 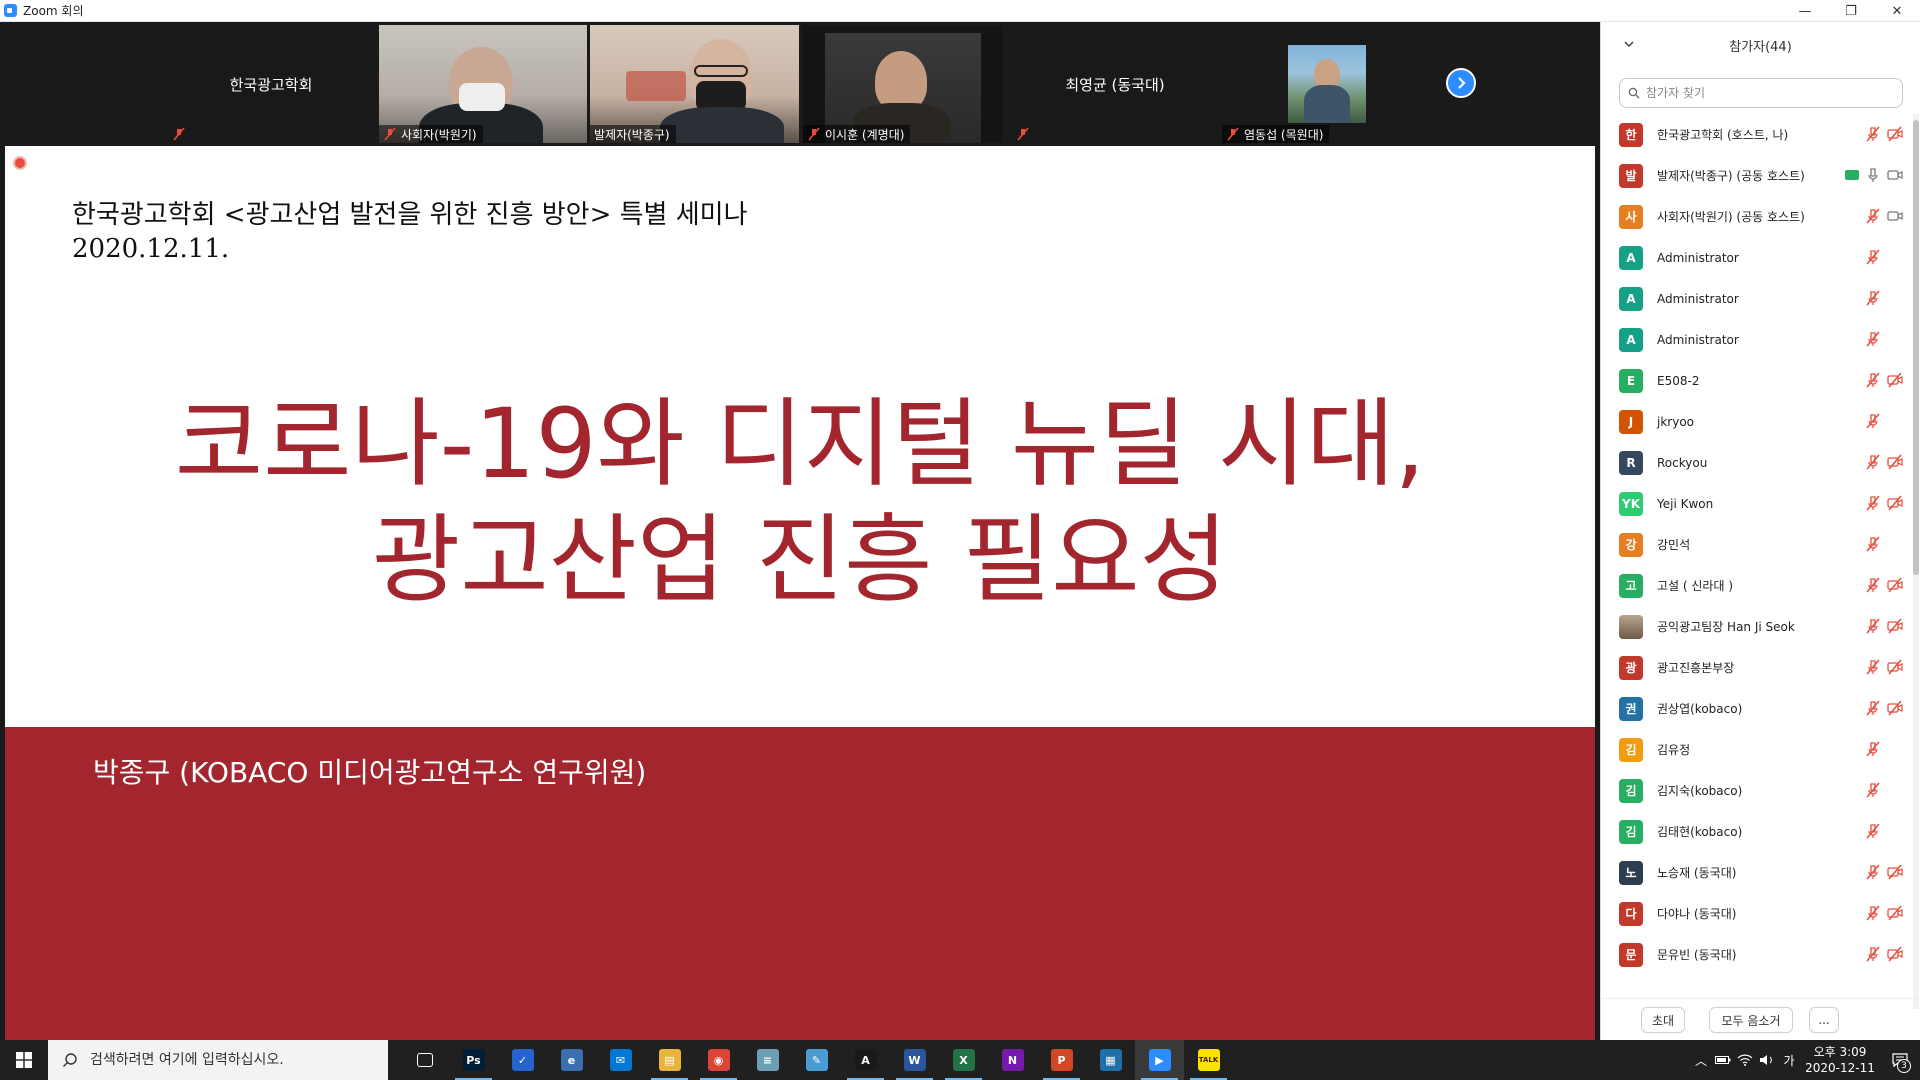 What do you see at coordinates (914, 1060) in the screenshot?
I see `taskbar-app-word: W` at bounding box center [914, 1060].